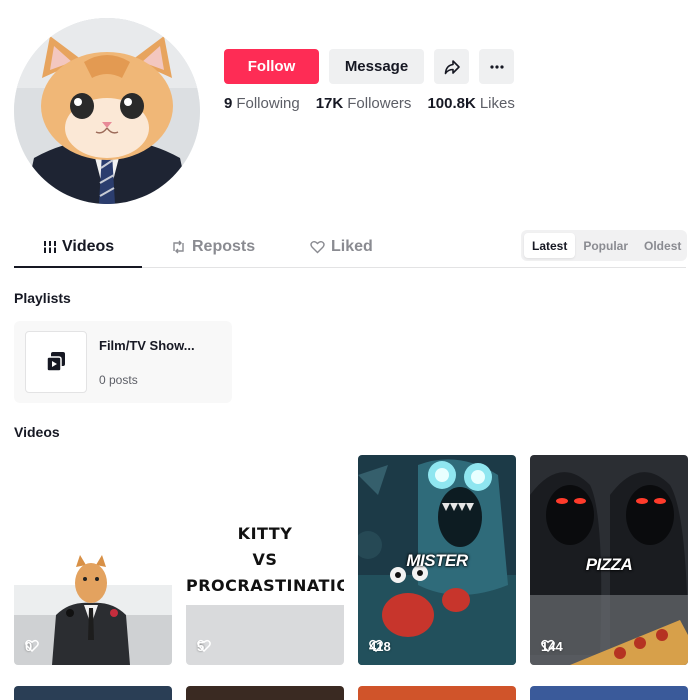  What do you see at coordinates (107, 111) in the screenshot?
I see `profile-avatar` at bounding box center [107, 111].